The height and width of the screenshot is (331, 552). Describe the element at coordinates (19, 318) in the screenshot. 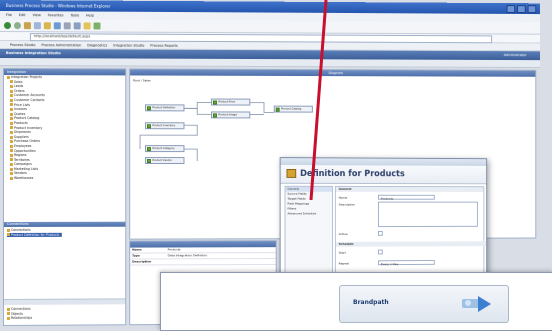

I see `bottom-item: Relationships` at that location.